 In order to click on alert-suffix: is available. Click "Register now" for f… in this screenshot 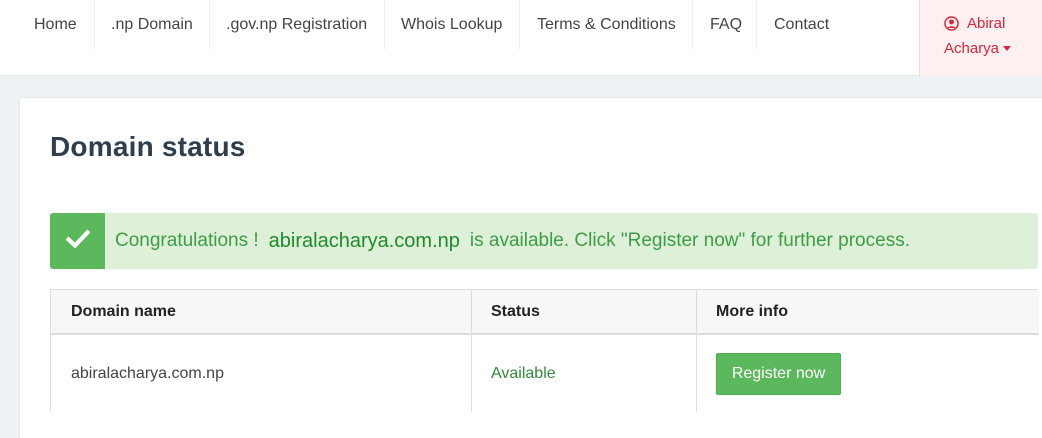, I will do `click(689, 240)`.